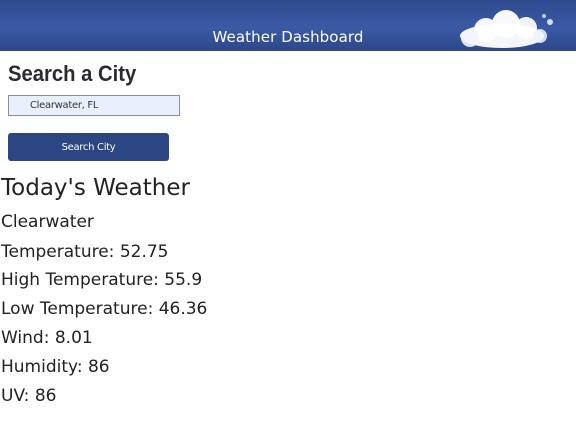  What do you see at coordinates (104, 309) in the screenshot?
I see `low-temperature-text: Low Temperature: 46.36` at bounding box center [104, 309].